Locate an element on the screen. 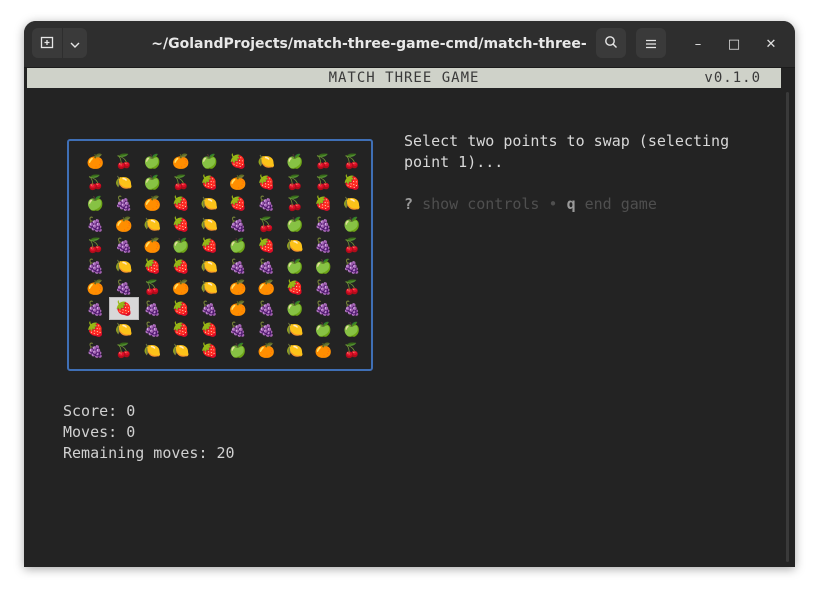 The height and width of the screenshot is (595, 819). scrollbar is located at coordinates (787, 327).